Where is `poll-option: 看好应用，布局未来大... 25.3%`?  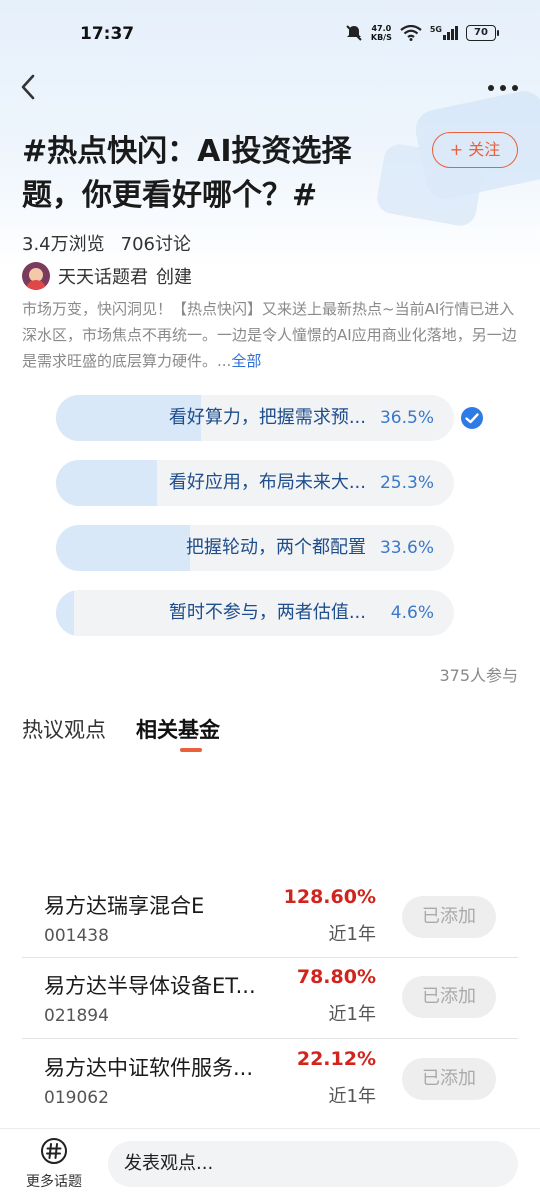 poll-option: 看好应用，布局未来大... 25.3% is located at coordinates (255, 483).